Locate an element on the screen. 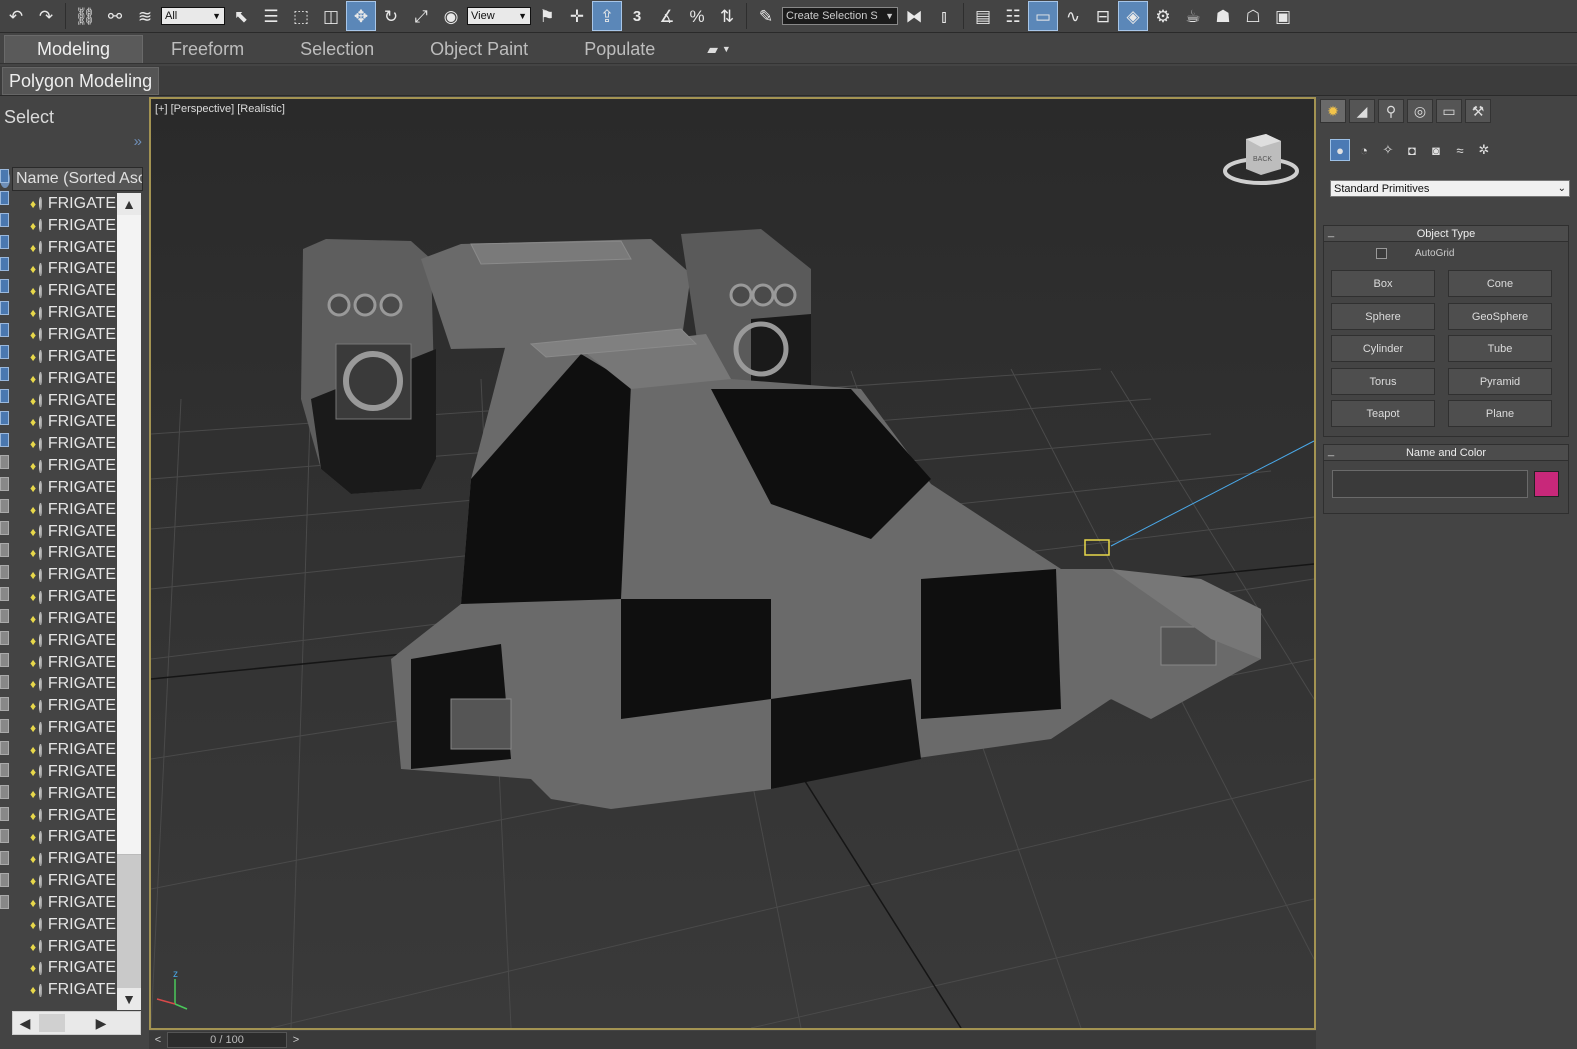 The height and width of the screenshot is (1049, 1577). scroll-down-icon: ▼ is located at coordinates (129, 999).